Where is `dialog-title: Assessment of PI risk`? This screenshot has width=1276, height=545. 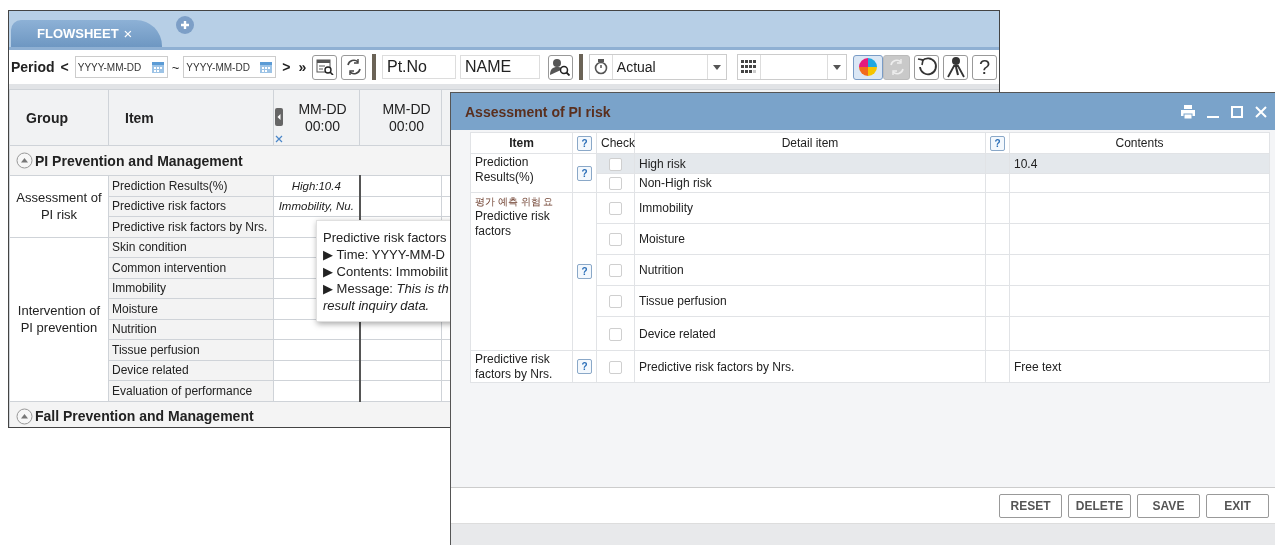
dialog-title: Assessment of PI risk is located at coordinates (538, 111).